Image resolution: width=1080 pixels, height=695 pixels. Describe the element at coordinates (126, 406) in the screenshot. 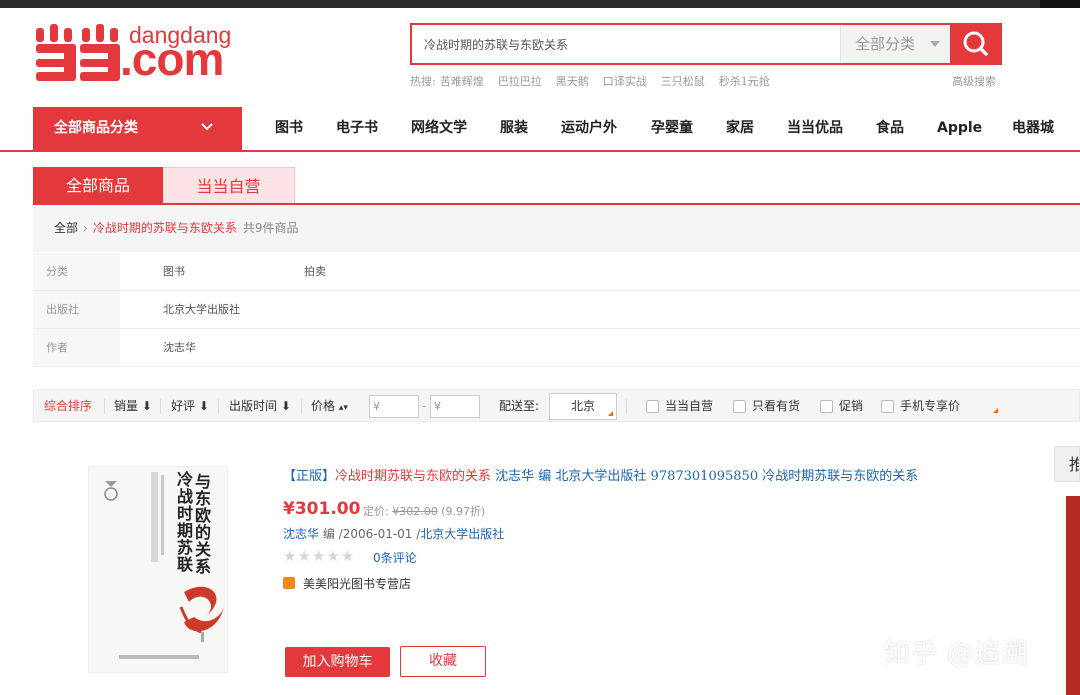

I see `sort-sales-label: 销量` at that location.